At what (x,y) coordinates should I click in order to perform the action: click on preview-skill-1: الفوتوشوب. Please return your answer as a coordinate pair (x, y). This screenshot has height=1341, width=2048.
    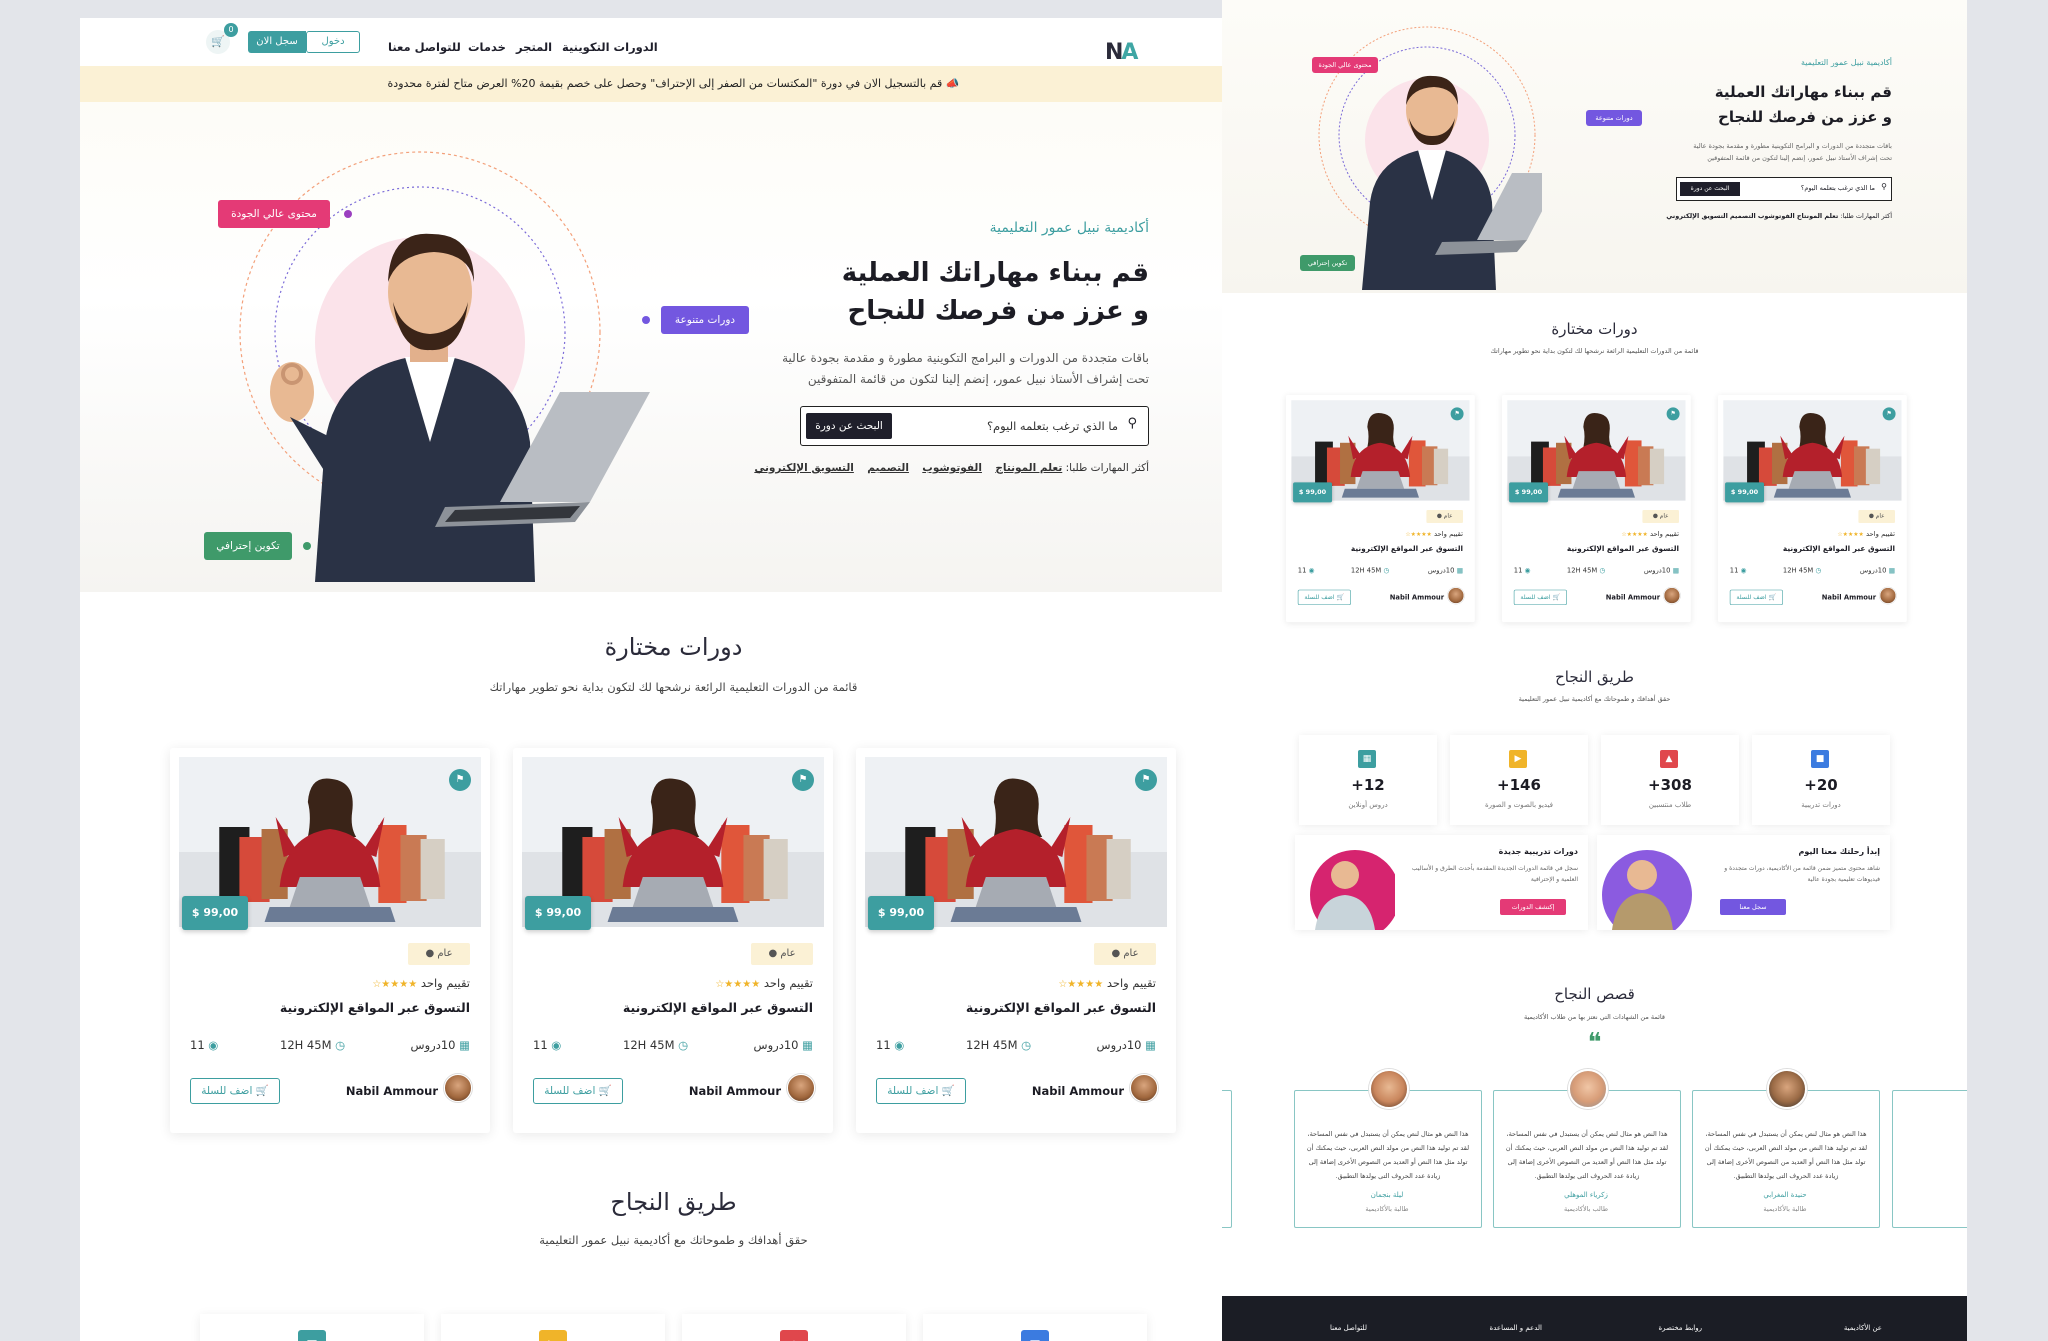
    Looking at the image, I should click on (1776, 216).